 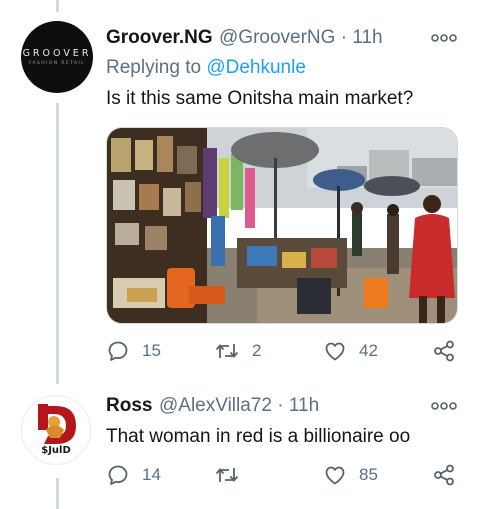 What do you see at coordinates (151, 474) in the screenshot?
I see `reply-count: 14` at bounding box center [151, 474].